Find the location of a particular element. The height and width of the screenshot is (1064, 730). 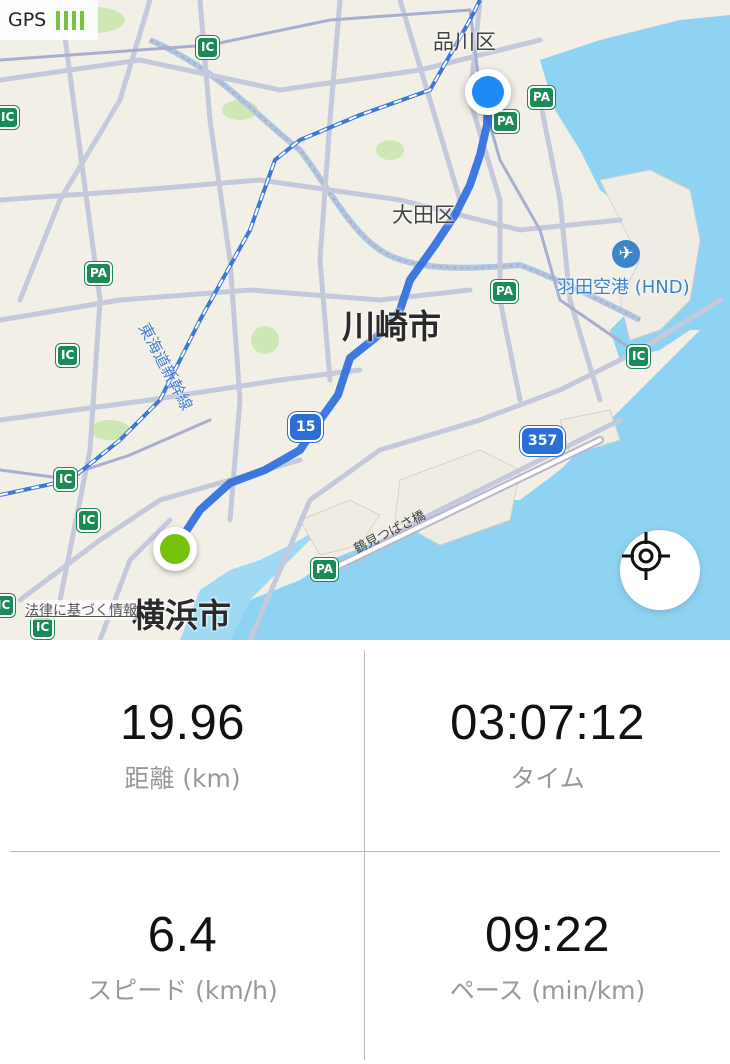

airport-label: 羽田空港 (HND) is located at coordinates (623, 287).